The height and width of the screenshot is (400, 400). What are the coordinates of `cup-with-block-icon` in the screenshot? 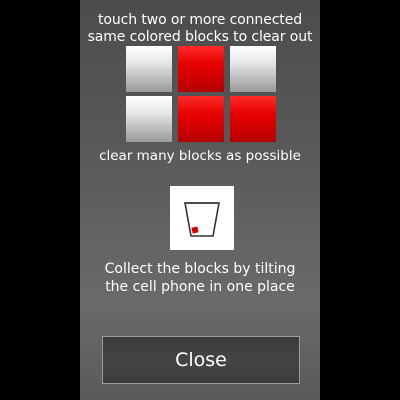 It's located at (202, 219).